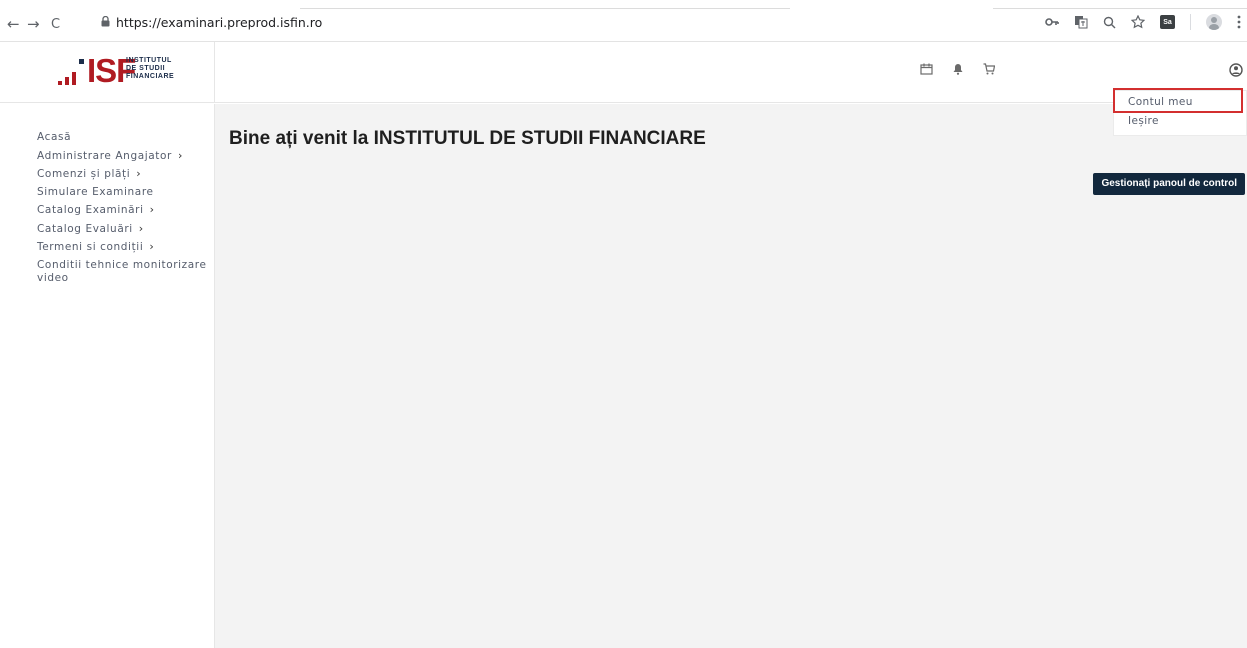 This screenshot has width=1247, height=648. What do you see at coordinates (1239, 22) in the screenshot?
I see `menu-kebab-icon` at bounding box center [1239, 22].